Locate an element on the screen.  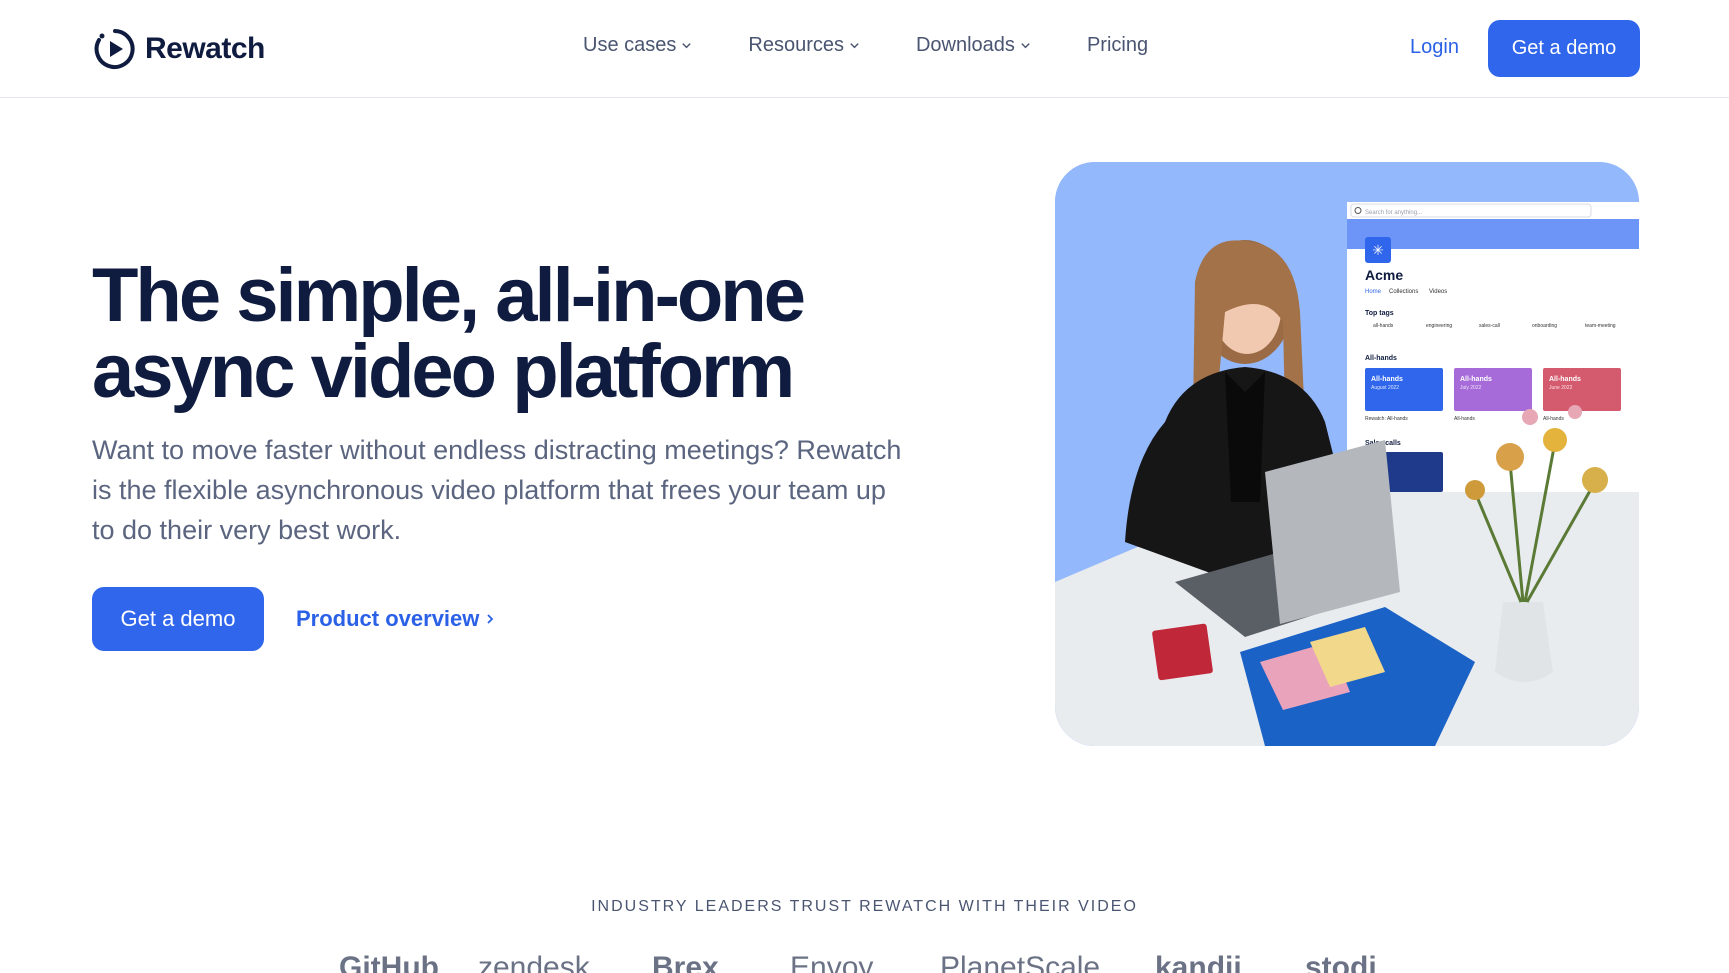
mockup-tab: Collections is located at coordinates (1403, 292).